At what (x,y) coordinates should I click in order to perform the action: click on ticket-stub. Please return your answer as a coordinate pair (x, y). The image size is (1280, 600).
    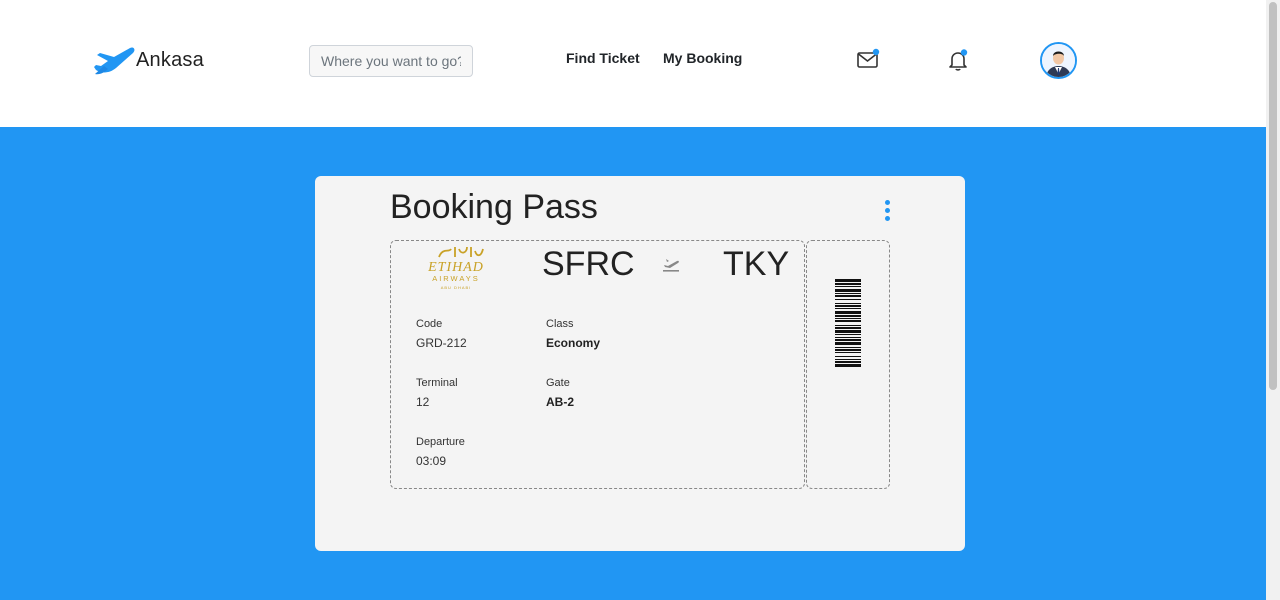
    Looking at the image, I should click on (848, 364).